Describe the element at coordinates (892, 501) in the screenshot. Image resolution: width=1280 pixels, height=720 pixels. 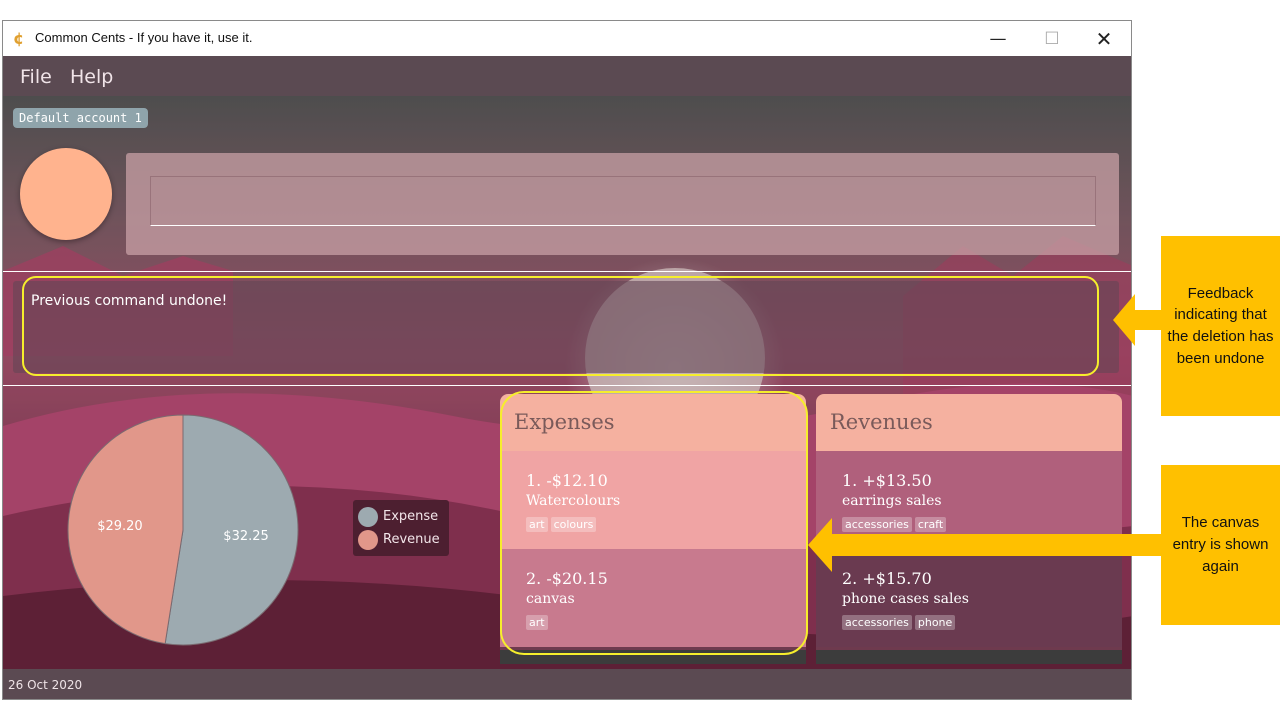
I see `entry-description: earrings sales` at that location.